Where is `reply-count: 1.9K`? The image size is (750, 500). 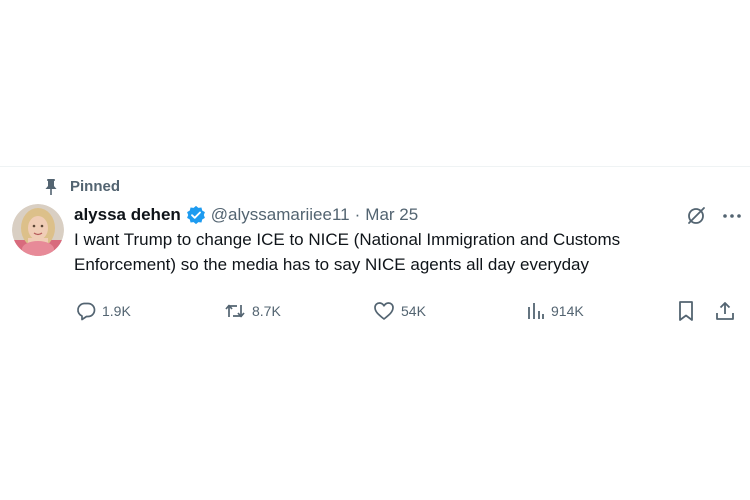
reply-count: 1.9K is located at coordinates (116, 311).